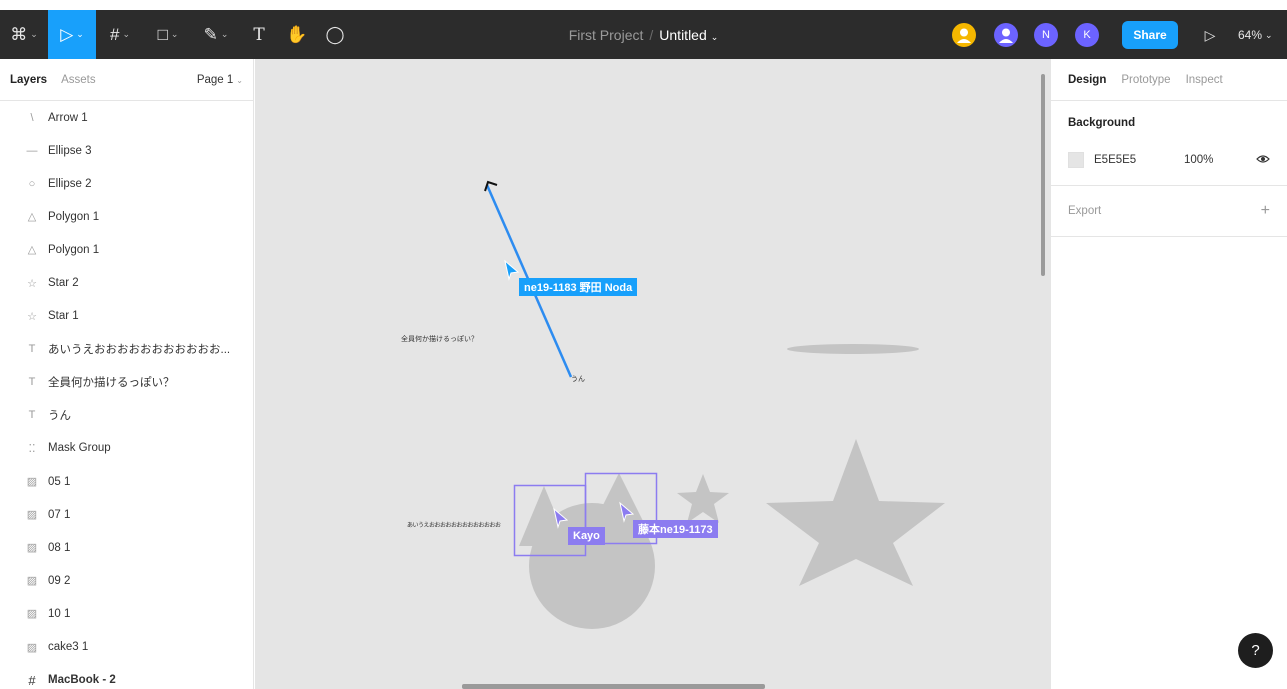 Image resolution: width=1287 pixels, height=689 pixels. I want to click on layer-type-icon: \, so click(32, 117).